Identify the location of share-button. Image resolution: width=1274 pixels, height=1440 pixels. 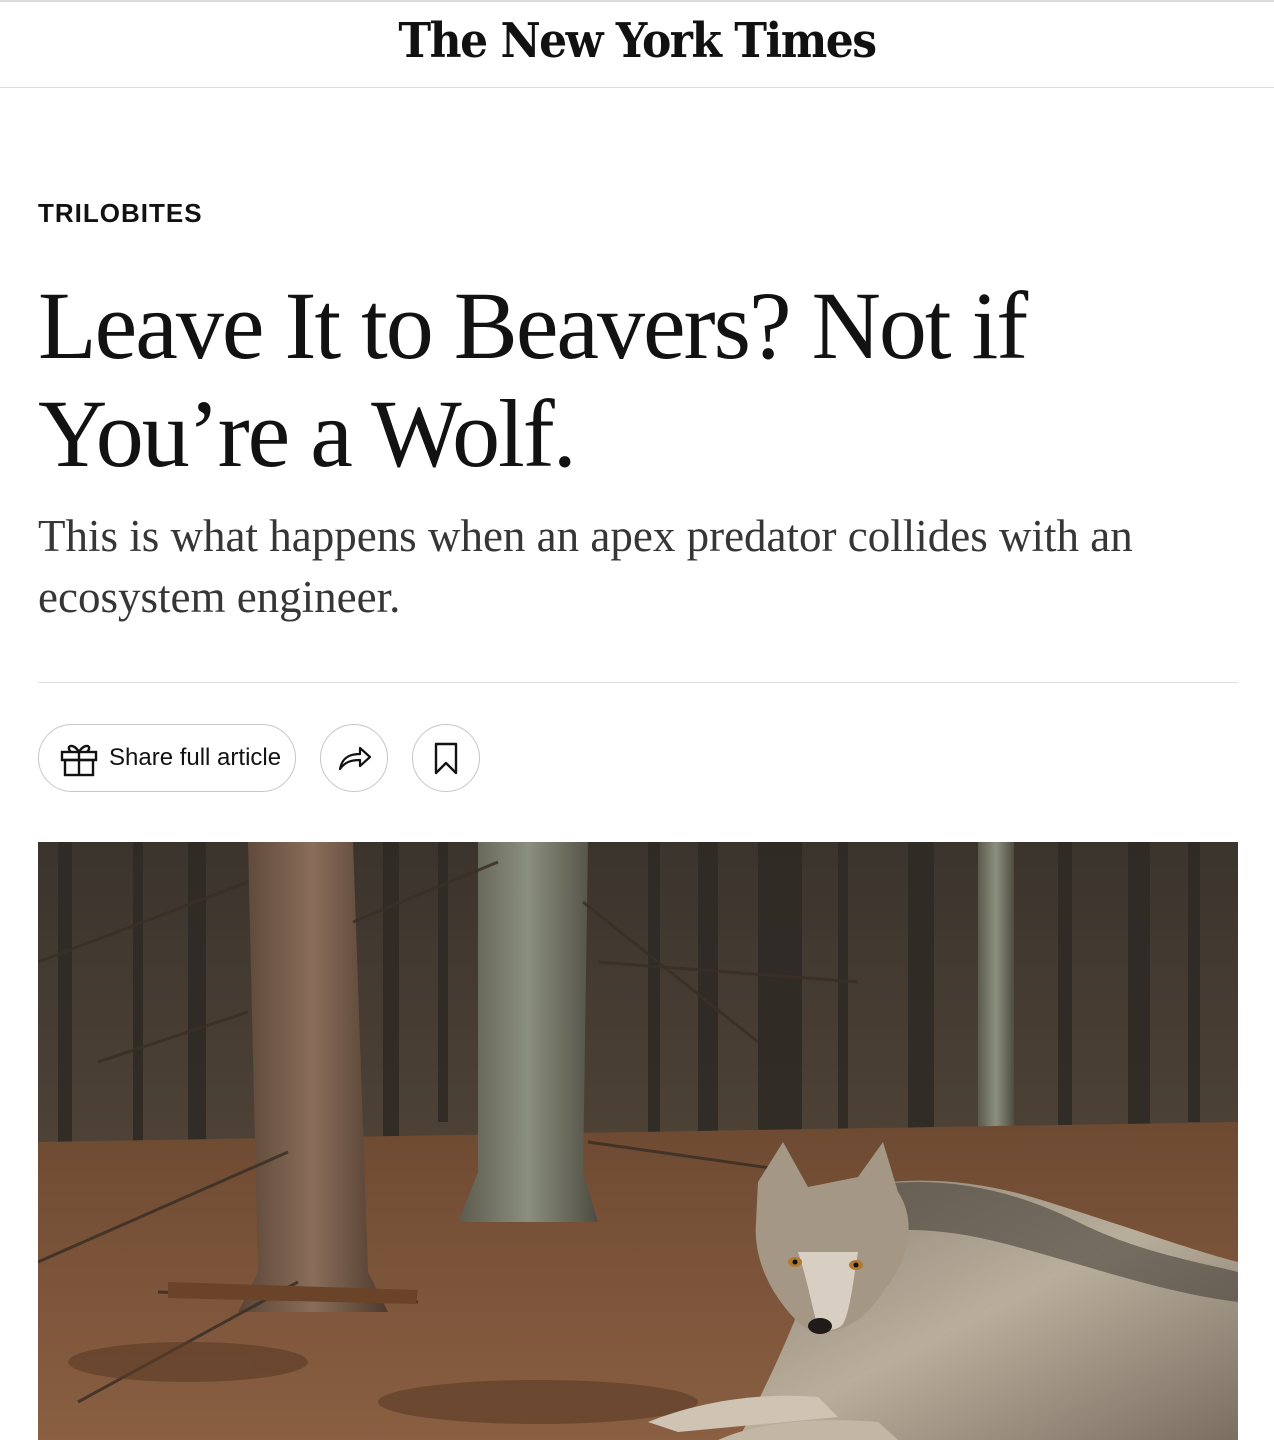
(354, 758).